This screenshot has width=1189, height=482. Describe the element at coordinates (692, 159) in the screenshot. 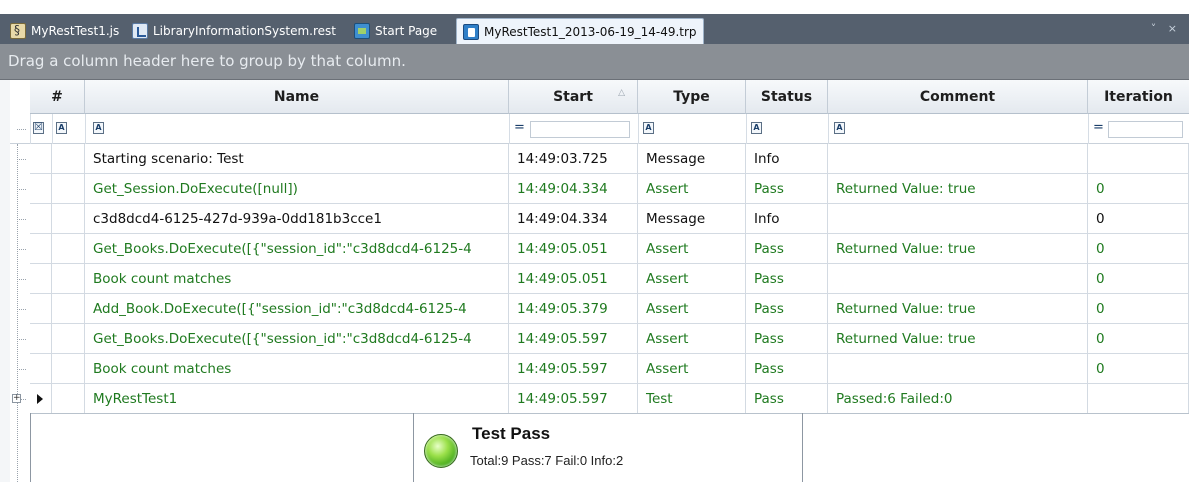

I see `type-cell: Message` at that location.